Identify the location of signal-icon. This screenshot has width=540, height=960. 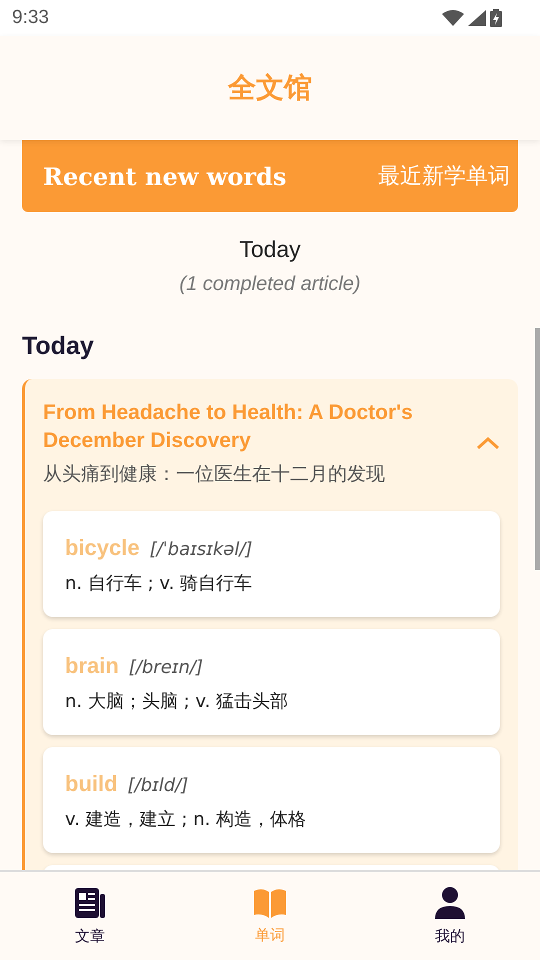
(477, 18).